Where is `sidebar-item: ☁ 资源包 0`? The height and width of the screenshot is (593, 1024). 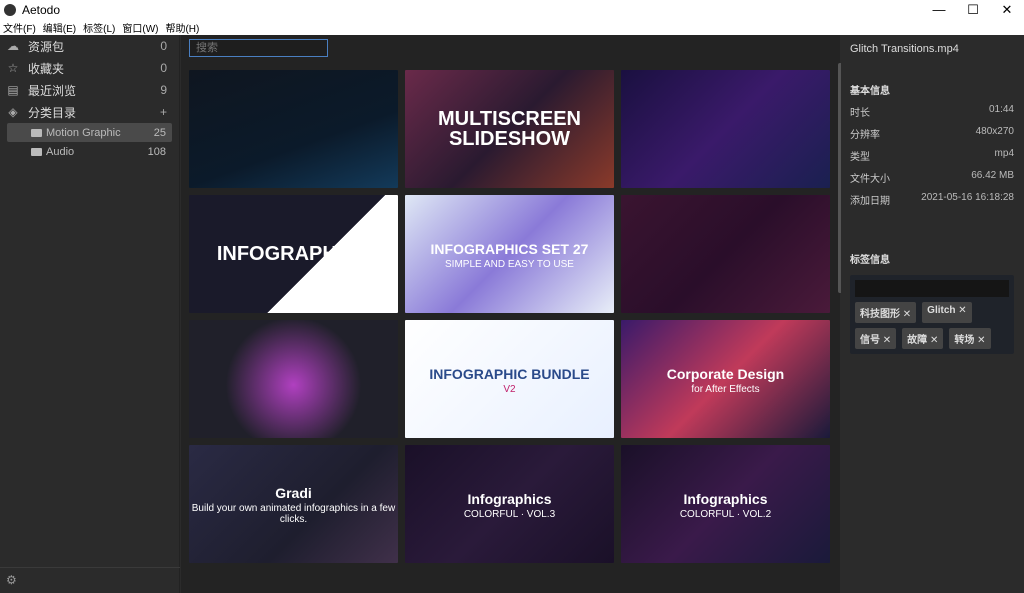
sidebar-item: ☁ 资源包 0 is located at coordinates (89, 46).